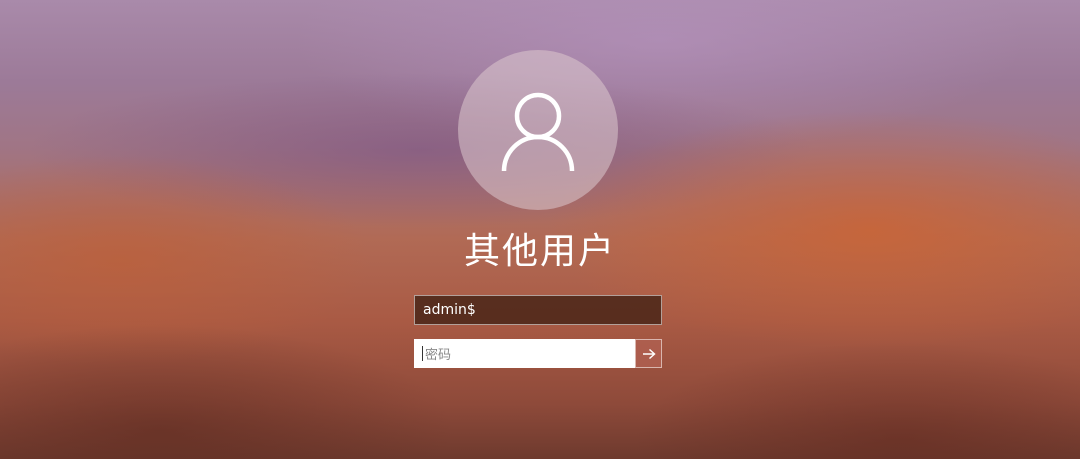  Describe the element at coordinates (524, 353) in the screenshot. I see `password-input: 密码` at that location.